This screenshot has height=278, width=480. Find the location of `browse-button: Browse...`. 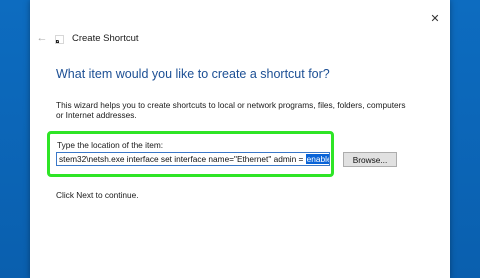

browse-button: Browse... is located at coordinates (370, 159).